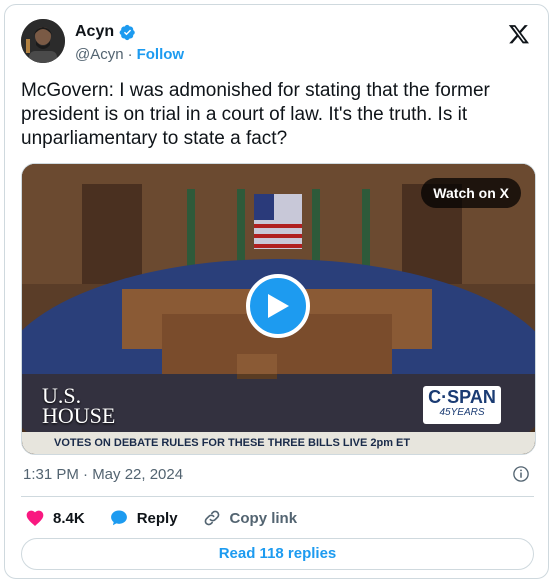 Image resolution: width=555 pixels, height=585 pixels. Describe the element at coordinates (161, 54) in the screenshot. I see `follow-button: Follow` at that location.